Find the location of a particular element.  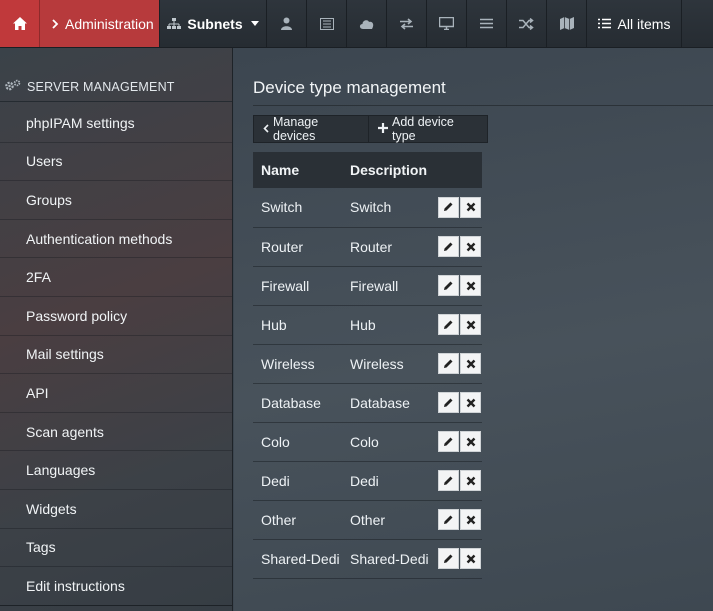

administration-menu: Administration is located at coordinates (100, 23).